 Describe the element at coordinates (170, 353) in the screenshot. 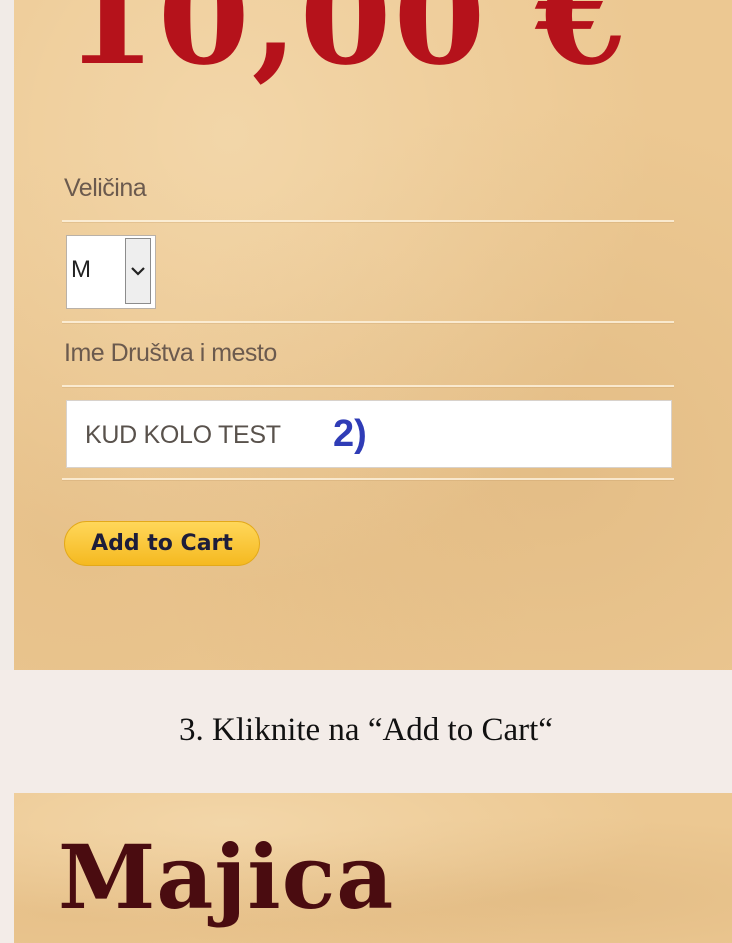

I see `club-name-label: Ime Društva i mesto` at that location.